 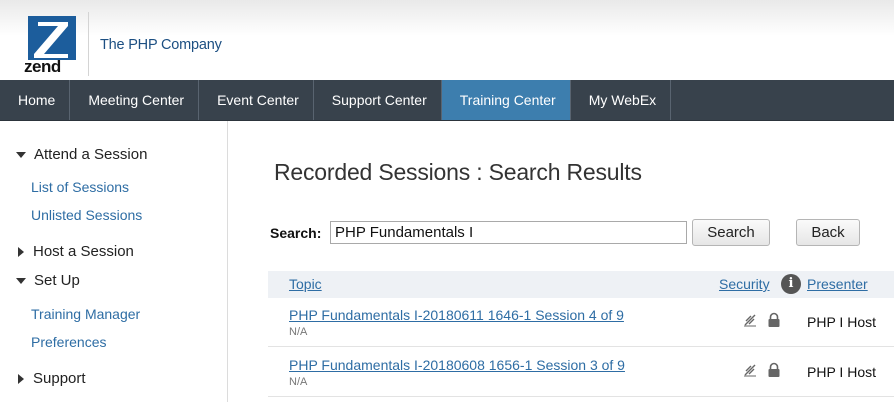 I want to click on tab-my-webex: My WebEx, so click(x=621, y=100).